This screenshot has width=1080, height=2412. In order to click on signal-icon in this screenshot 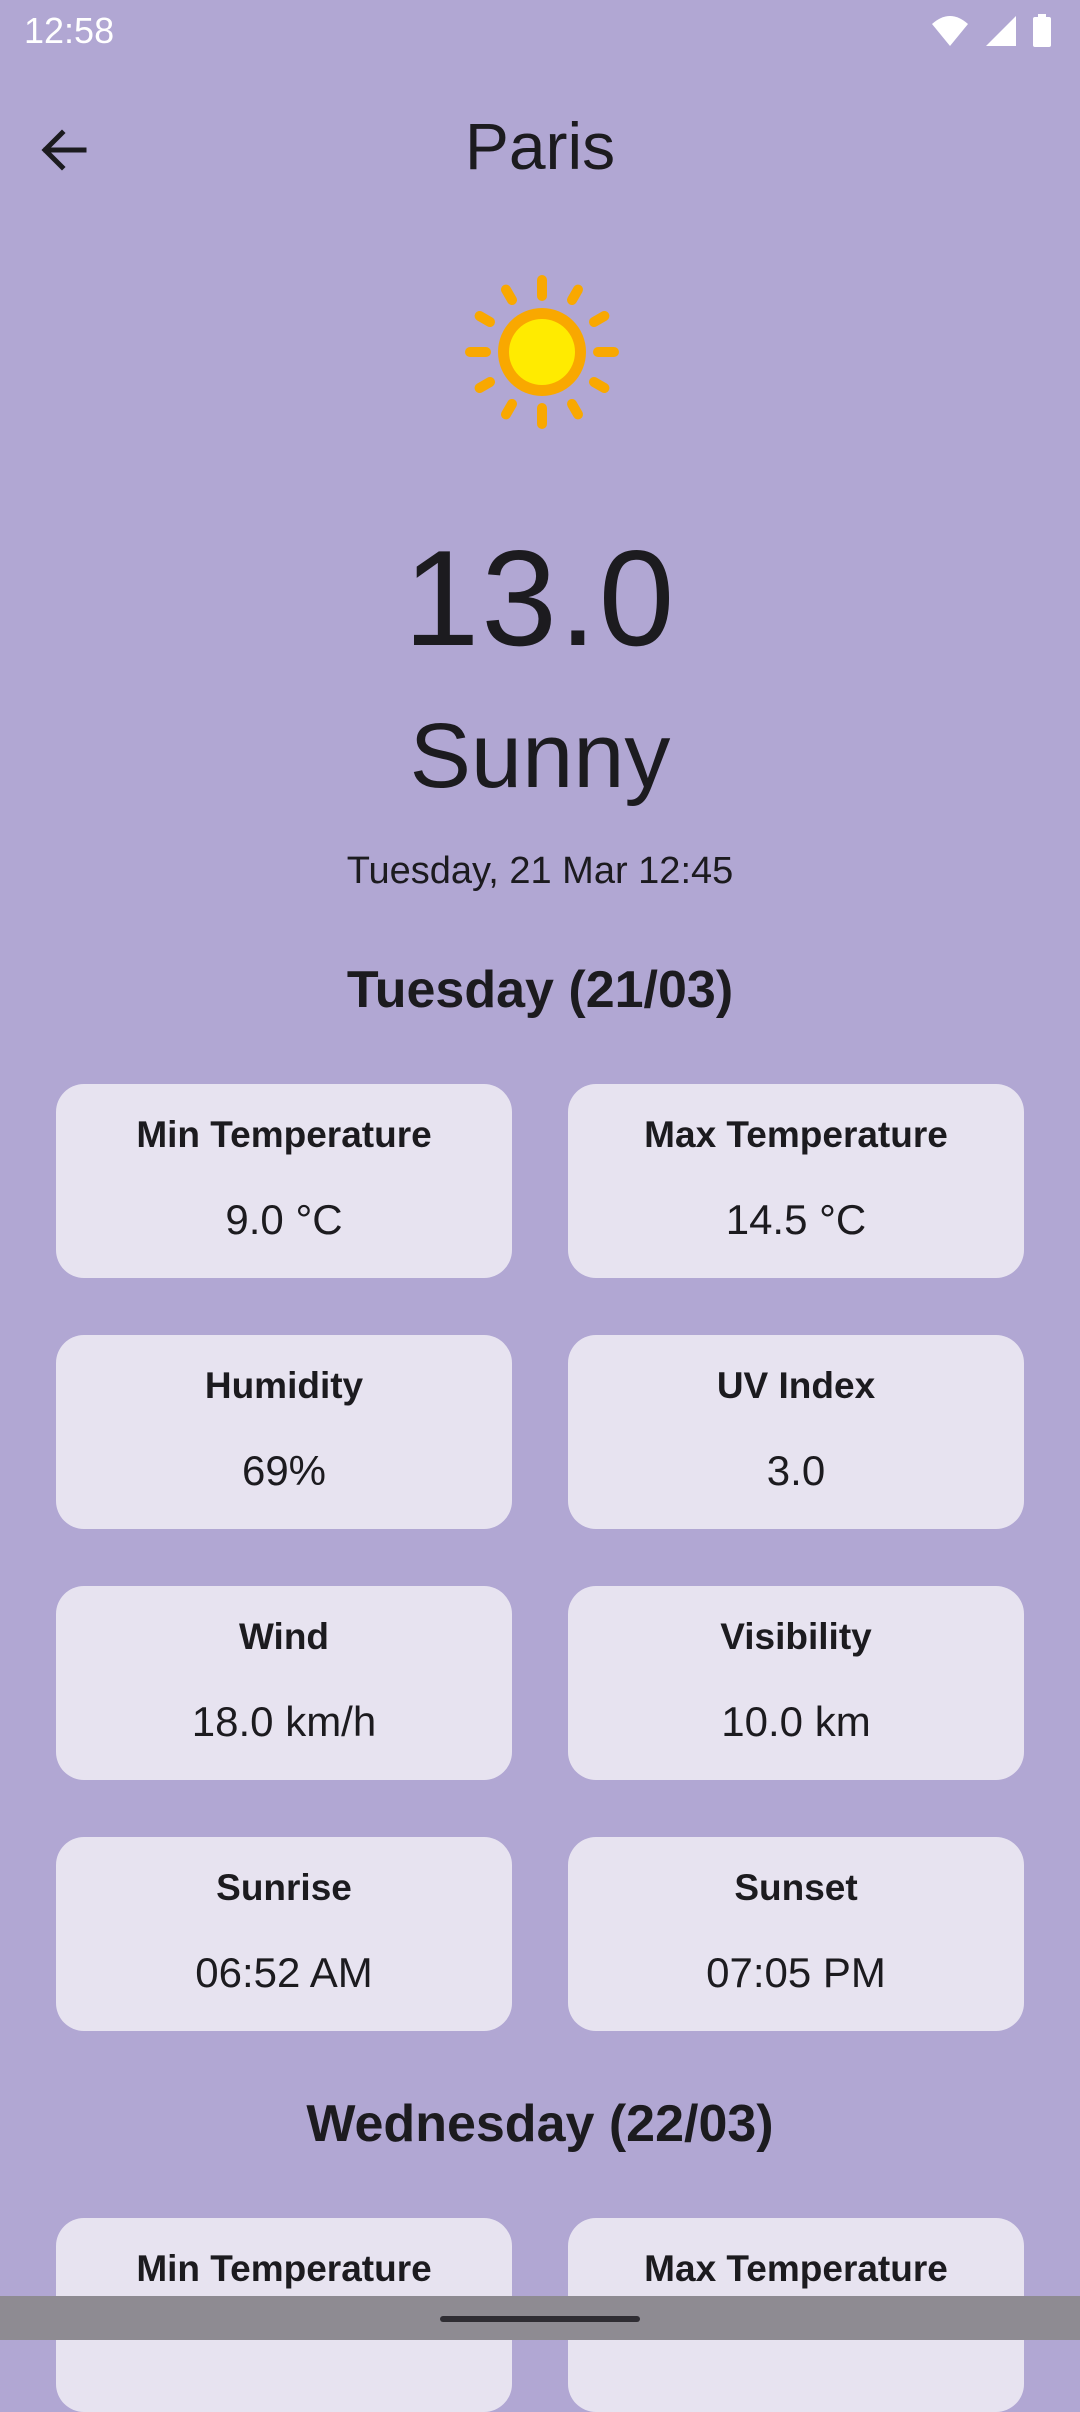, I will do `click(1001, 31)`.